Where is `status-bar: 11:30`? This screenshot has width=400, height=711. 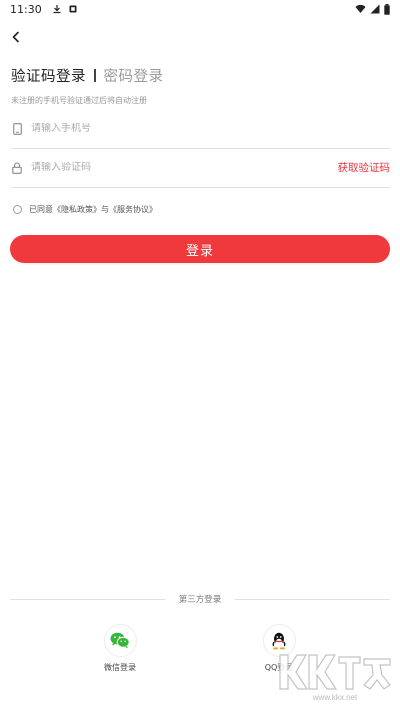
status-bar: 11:30 is located at coordinates (200, 9).